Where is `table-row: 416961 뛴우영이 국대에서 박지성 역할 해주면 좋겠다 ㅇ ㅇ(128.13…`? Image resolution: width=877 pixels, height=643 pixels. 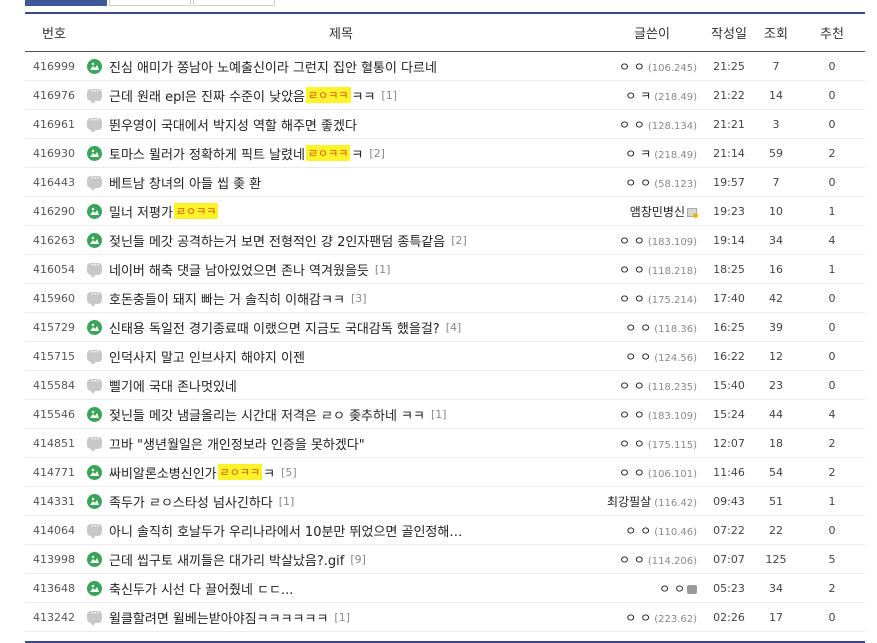
table-row: 416961 뛴우영이 국대에서 박지성 역할 해주면 좋겠다 ㅇ ㅇ(128.13… is located at coordinates (445, 124).